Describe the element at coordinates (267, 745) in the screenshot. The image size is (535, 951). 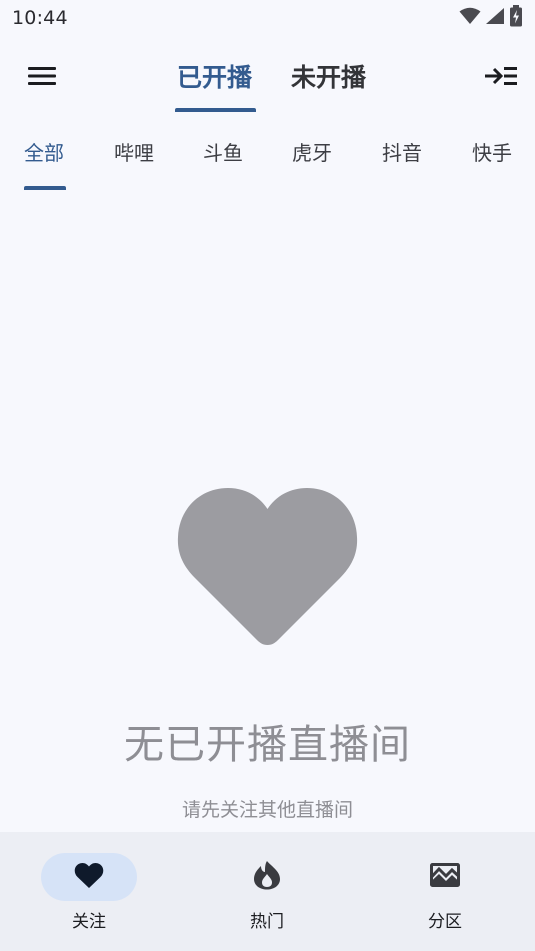
I see `empty-state-title: 无已开播直播间` at that location.